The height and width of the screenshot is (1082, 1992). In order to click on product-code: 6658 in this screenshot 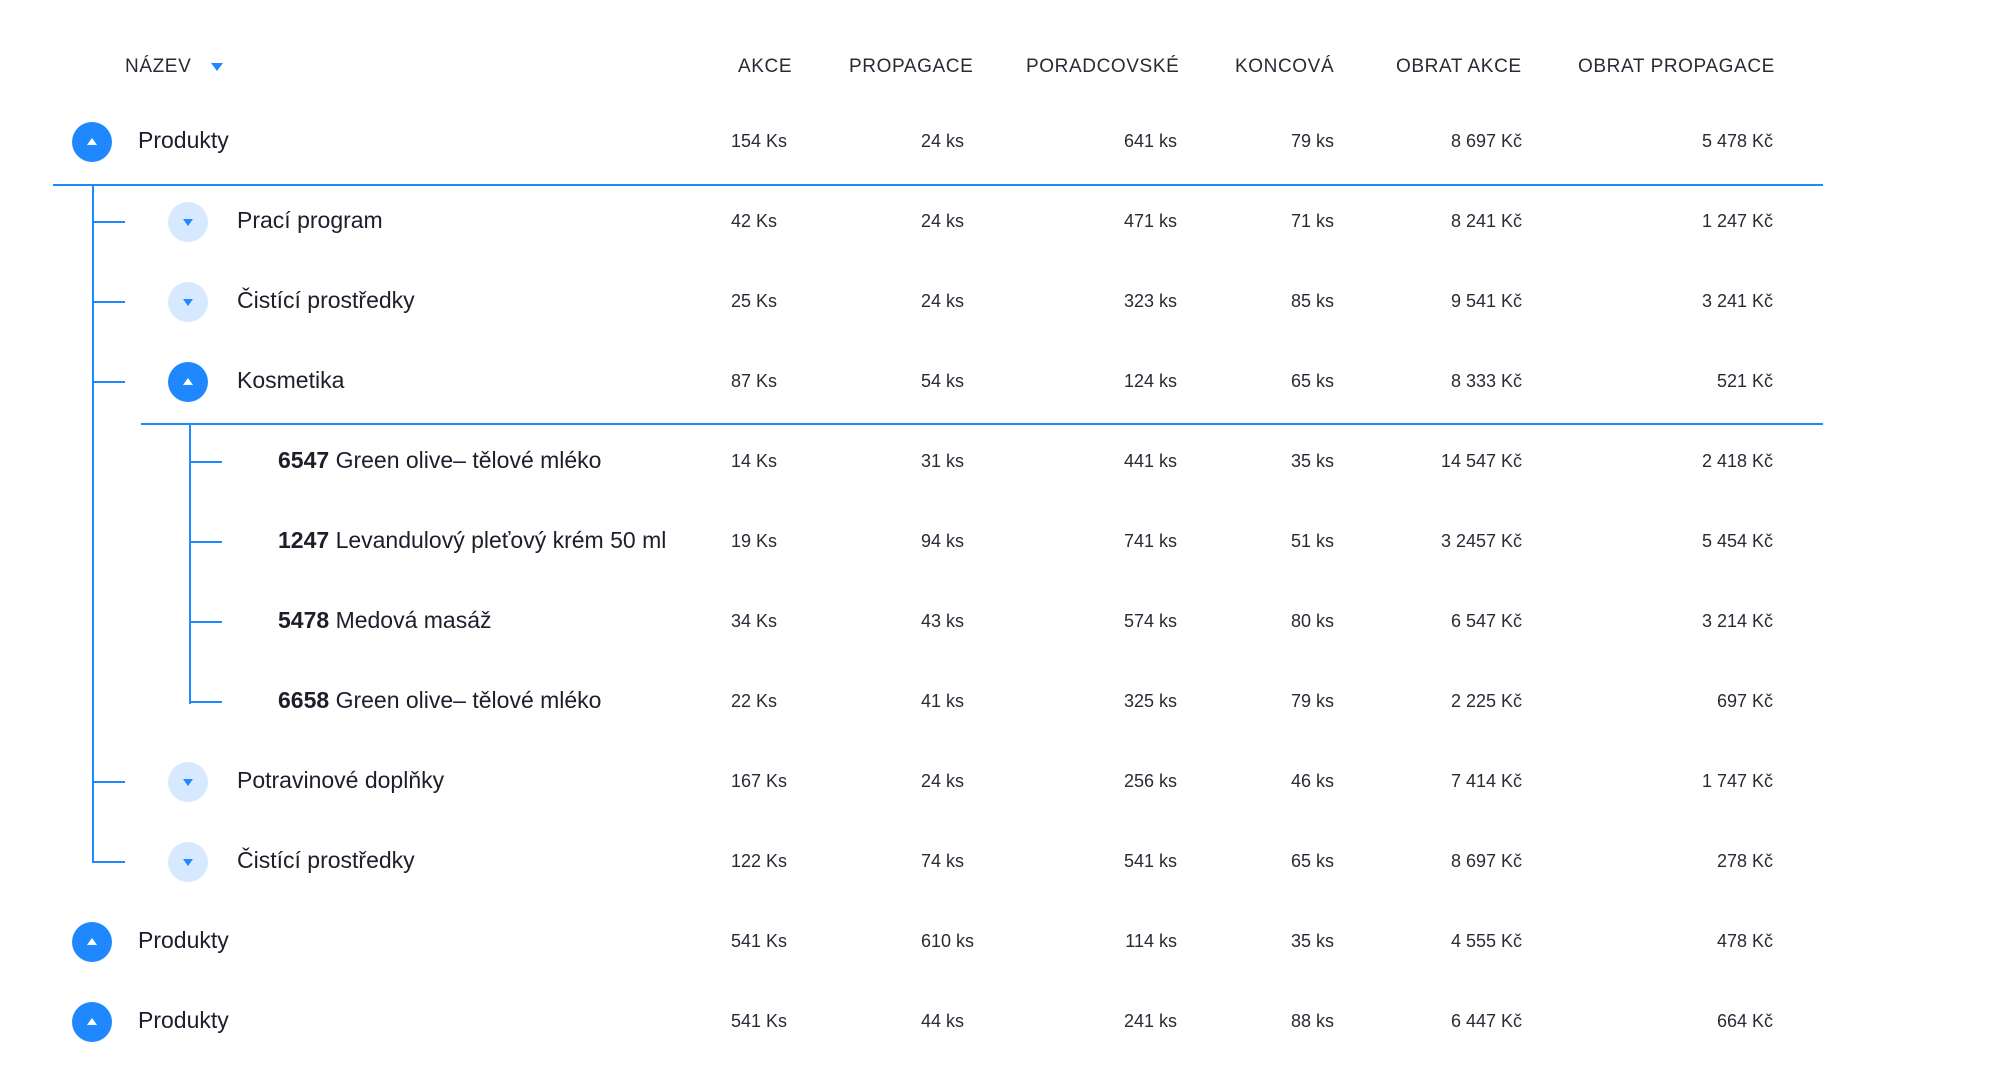, I will do `click(304, 700)`.